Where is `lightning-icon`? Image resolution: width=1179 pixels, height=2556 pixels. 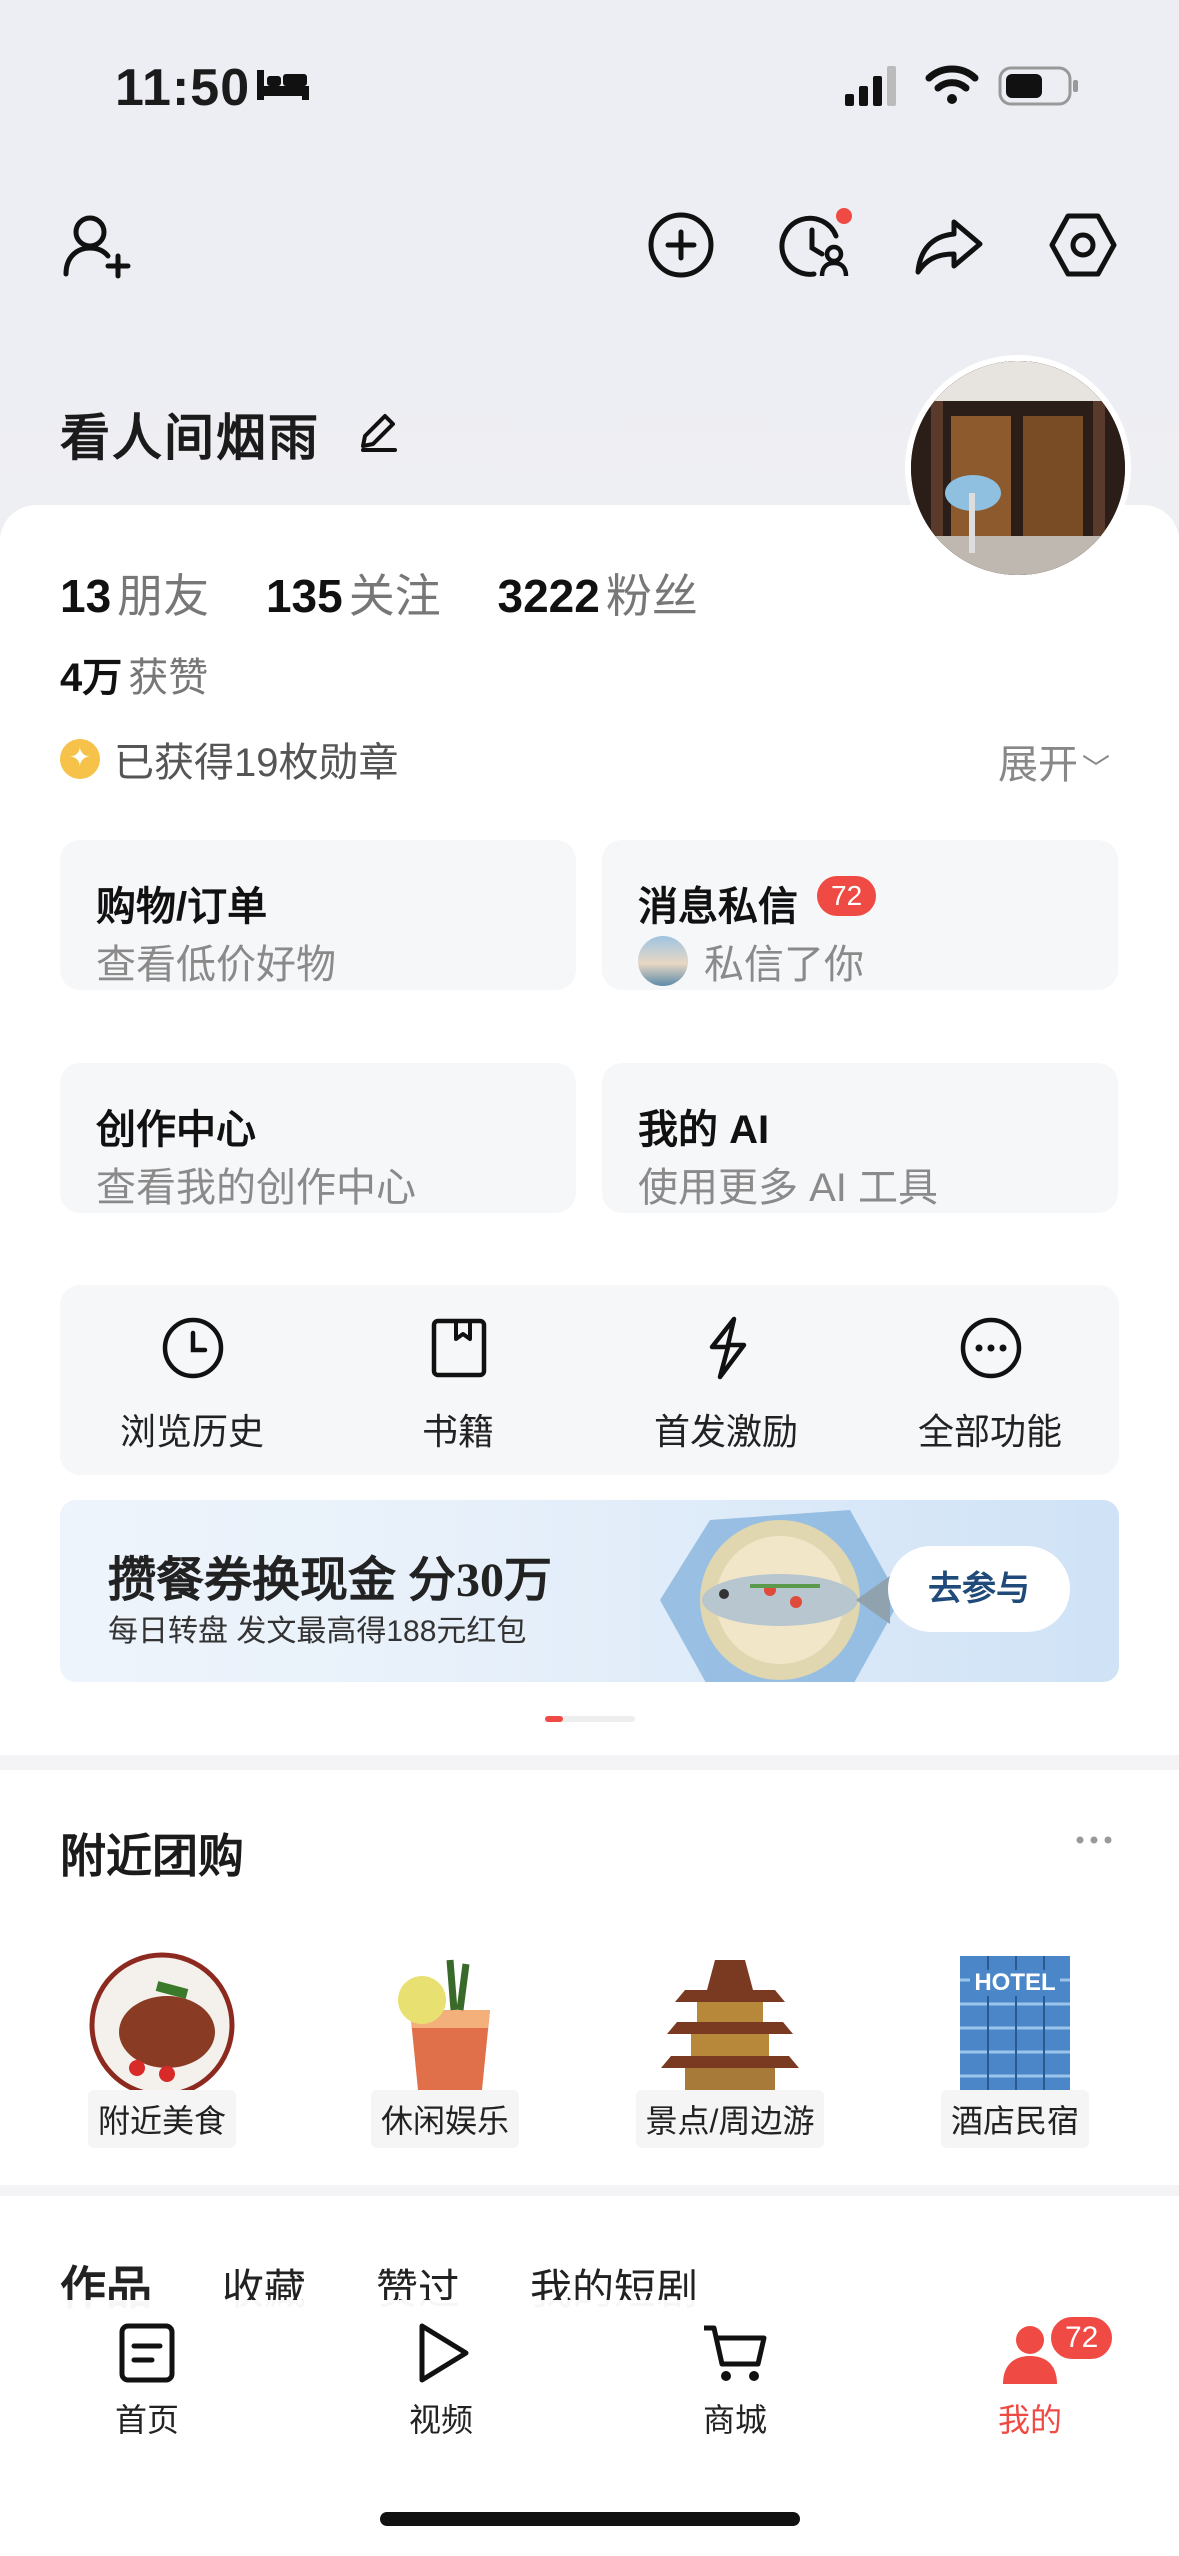
lightning-icon is located at coordinates (728, 1348).